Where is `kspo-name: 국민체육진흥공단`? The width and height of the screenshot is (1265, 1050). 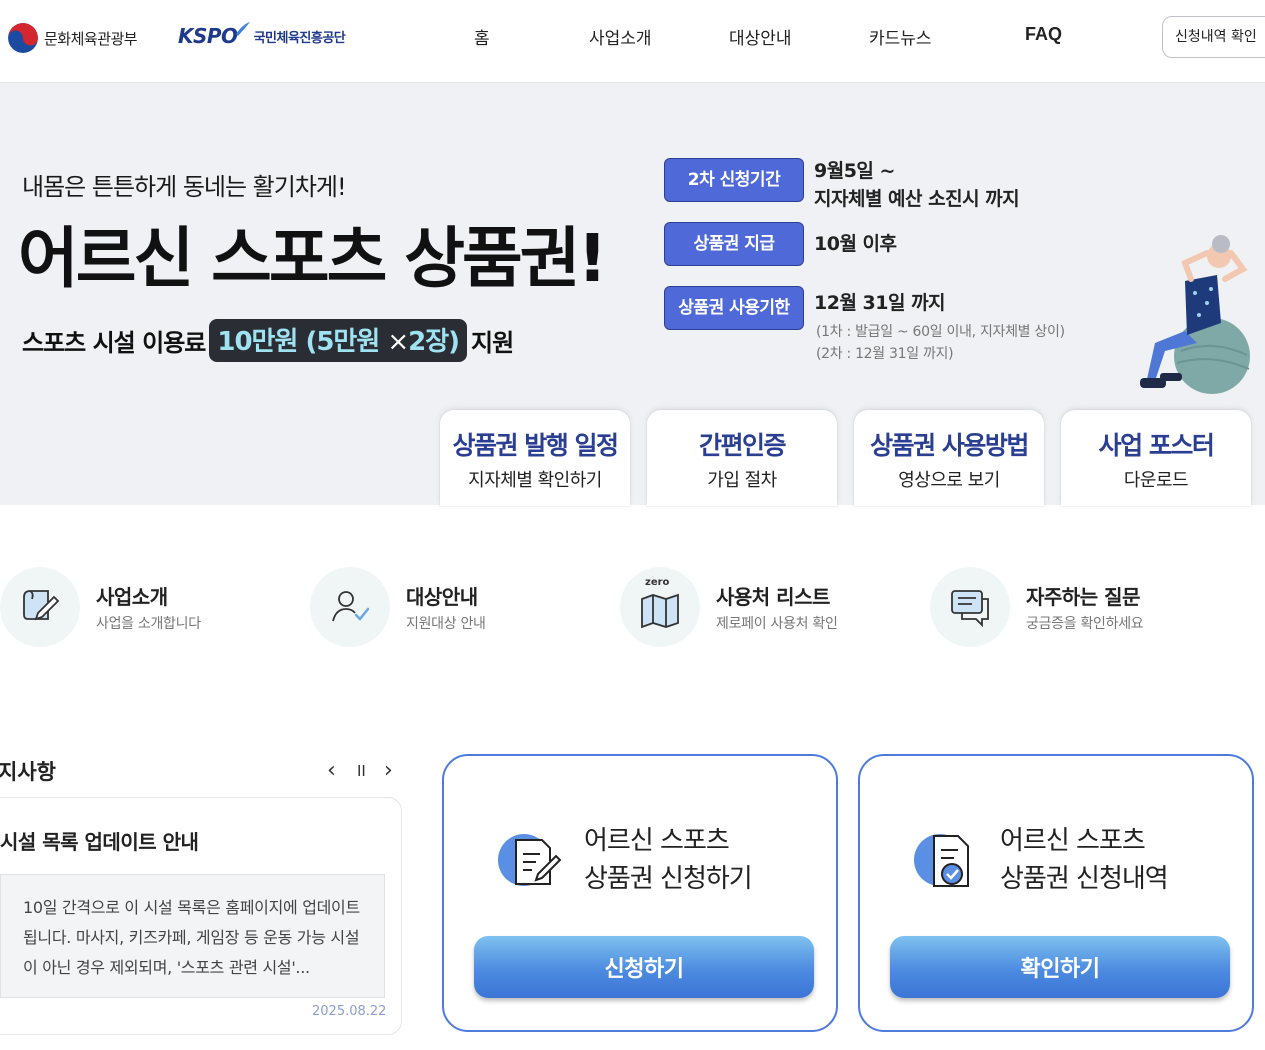
kspo-name: 국민체육진흥공단 is located at coordinates (299, 38).